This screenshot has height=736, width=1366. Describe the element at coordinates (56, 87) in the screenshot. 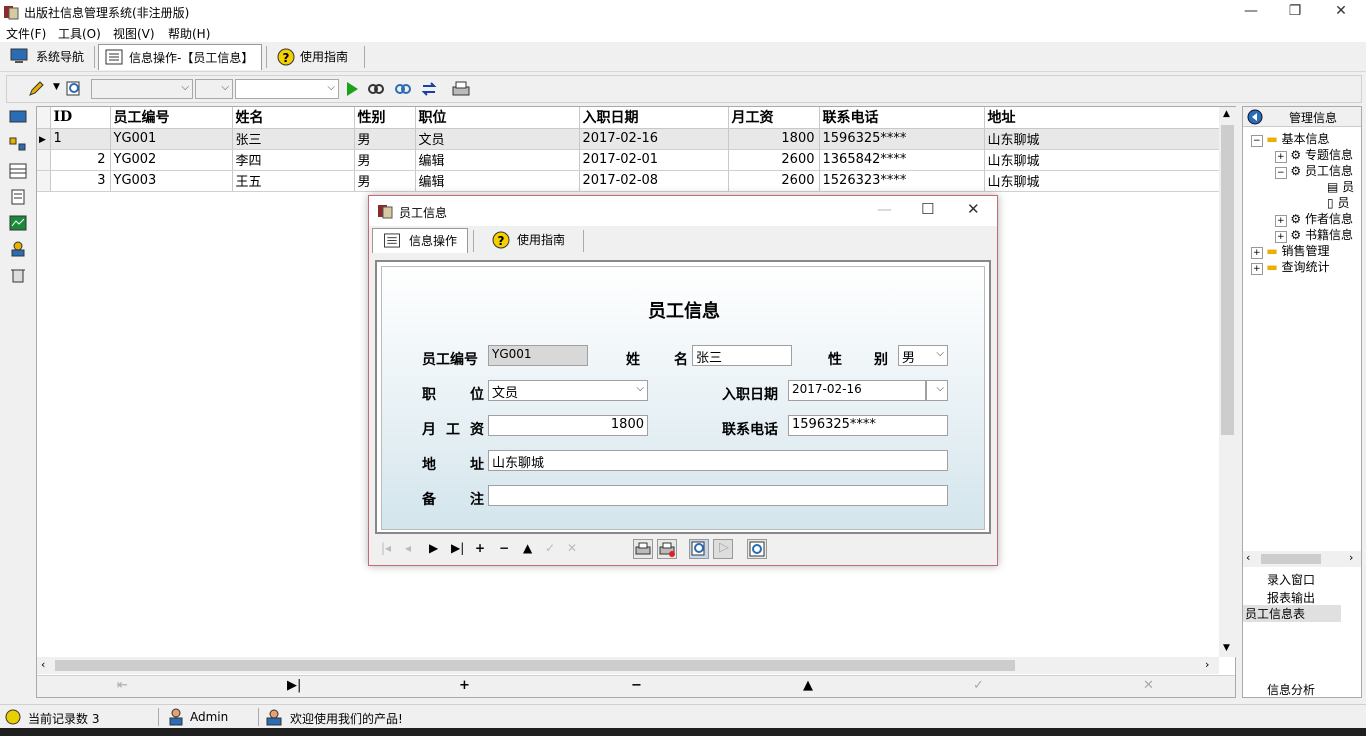

I see `dropdown-arrow-icon: ▼` at that location.